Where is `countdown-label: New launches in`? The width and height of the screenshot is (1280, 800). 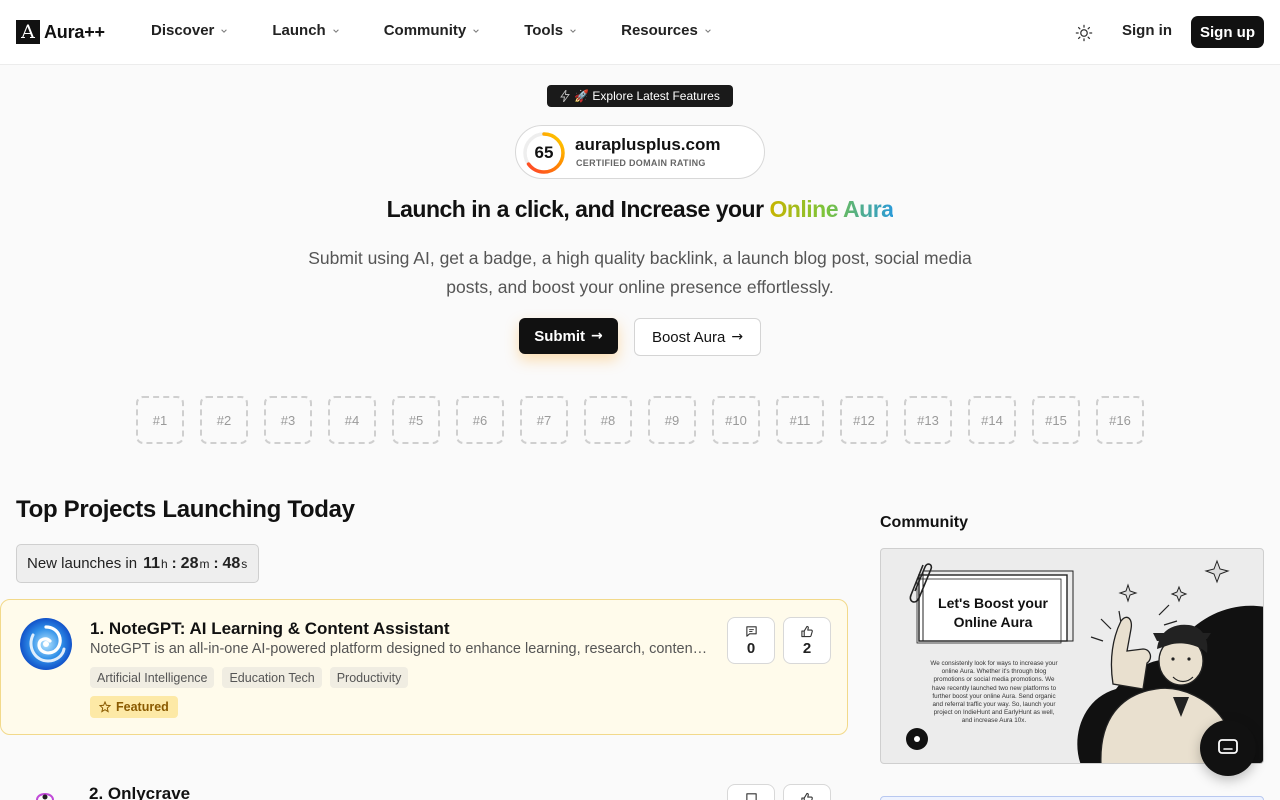 countdown-label: New launches in is located at coordinates (82, 563).